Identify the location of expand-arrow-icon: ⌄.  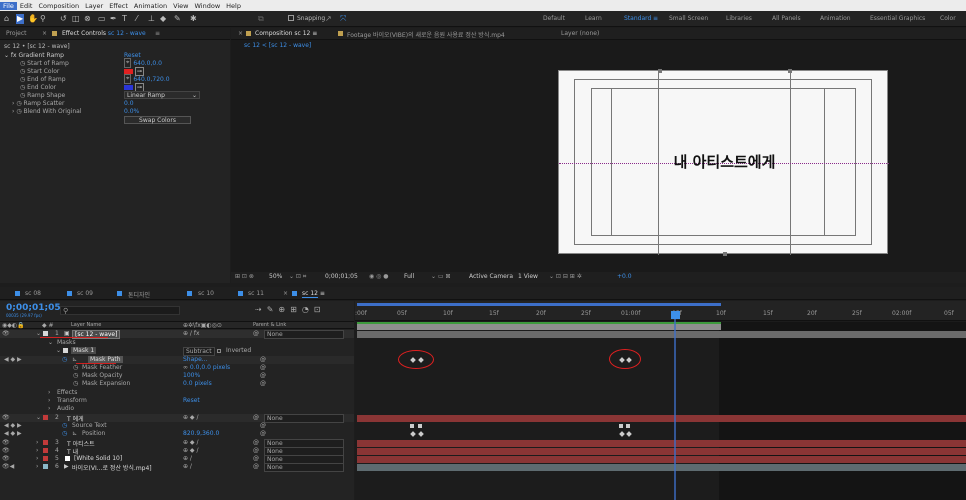
(50, 342).